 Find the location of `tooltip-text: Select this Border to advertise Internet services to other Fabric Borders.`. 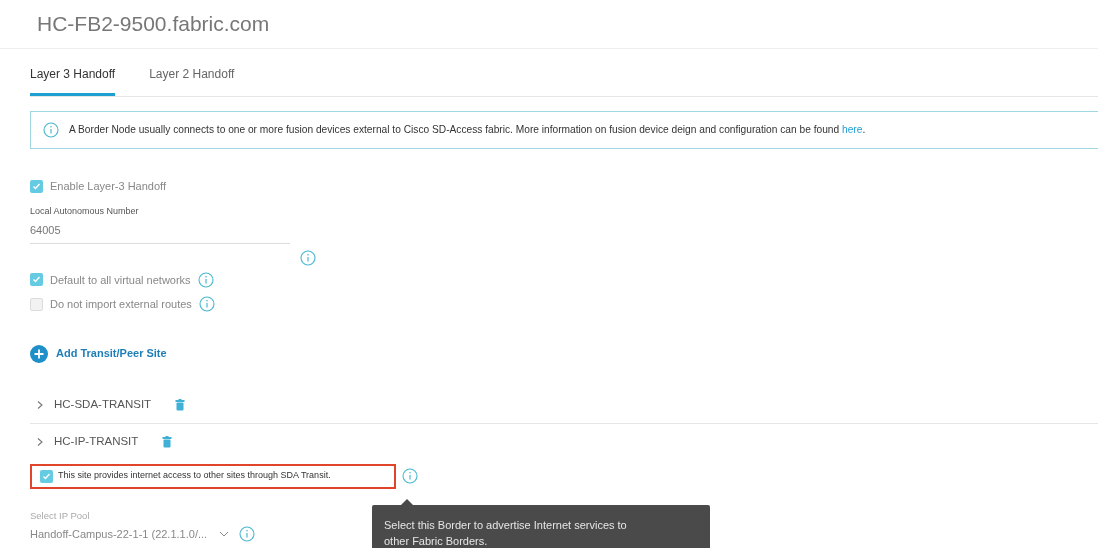

tooltip-text: Select this Border to advertise Internet services to other Fabric Borders. is located at coordinates (506, 532).